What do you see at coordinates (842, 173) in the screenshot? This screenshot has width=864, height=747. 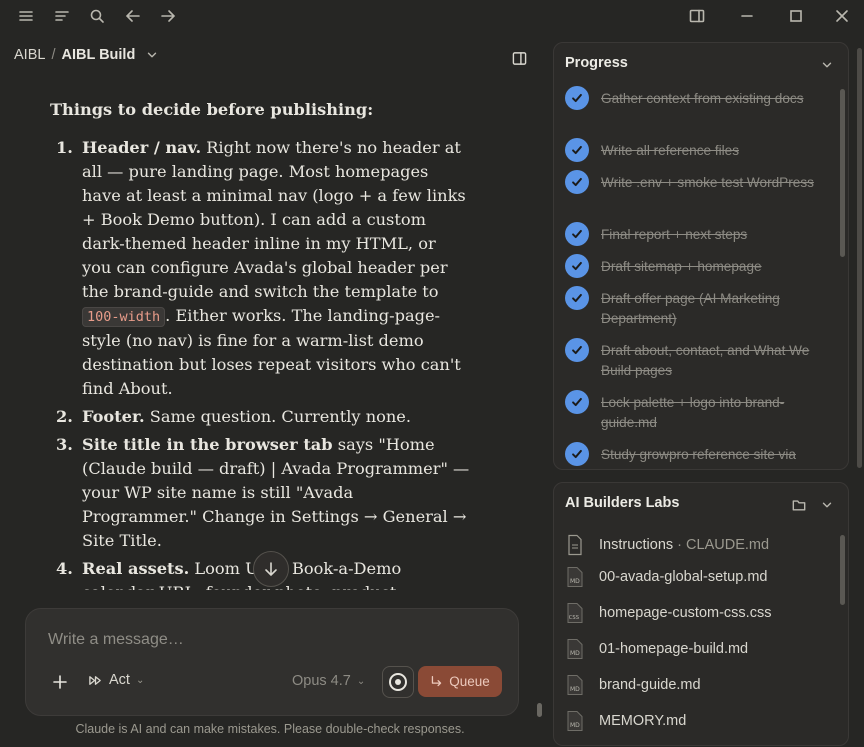 I see `progress-scrollbar` at bounding box center [842, 173].